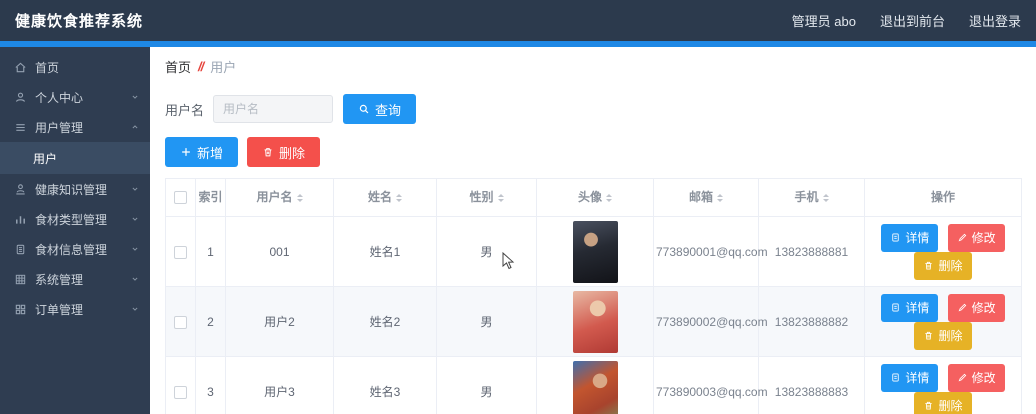 This screenshot has width=1036, height=414. Describe the element at coordinates (20, 249) in the screenshot. I see `clipboard-icon` at that location.